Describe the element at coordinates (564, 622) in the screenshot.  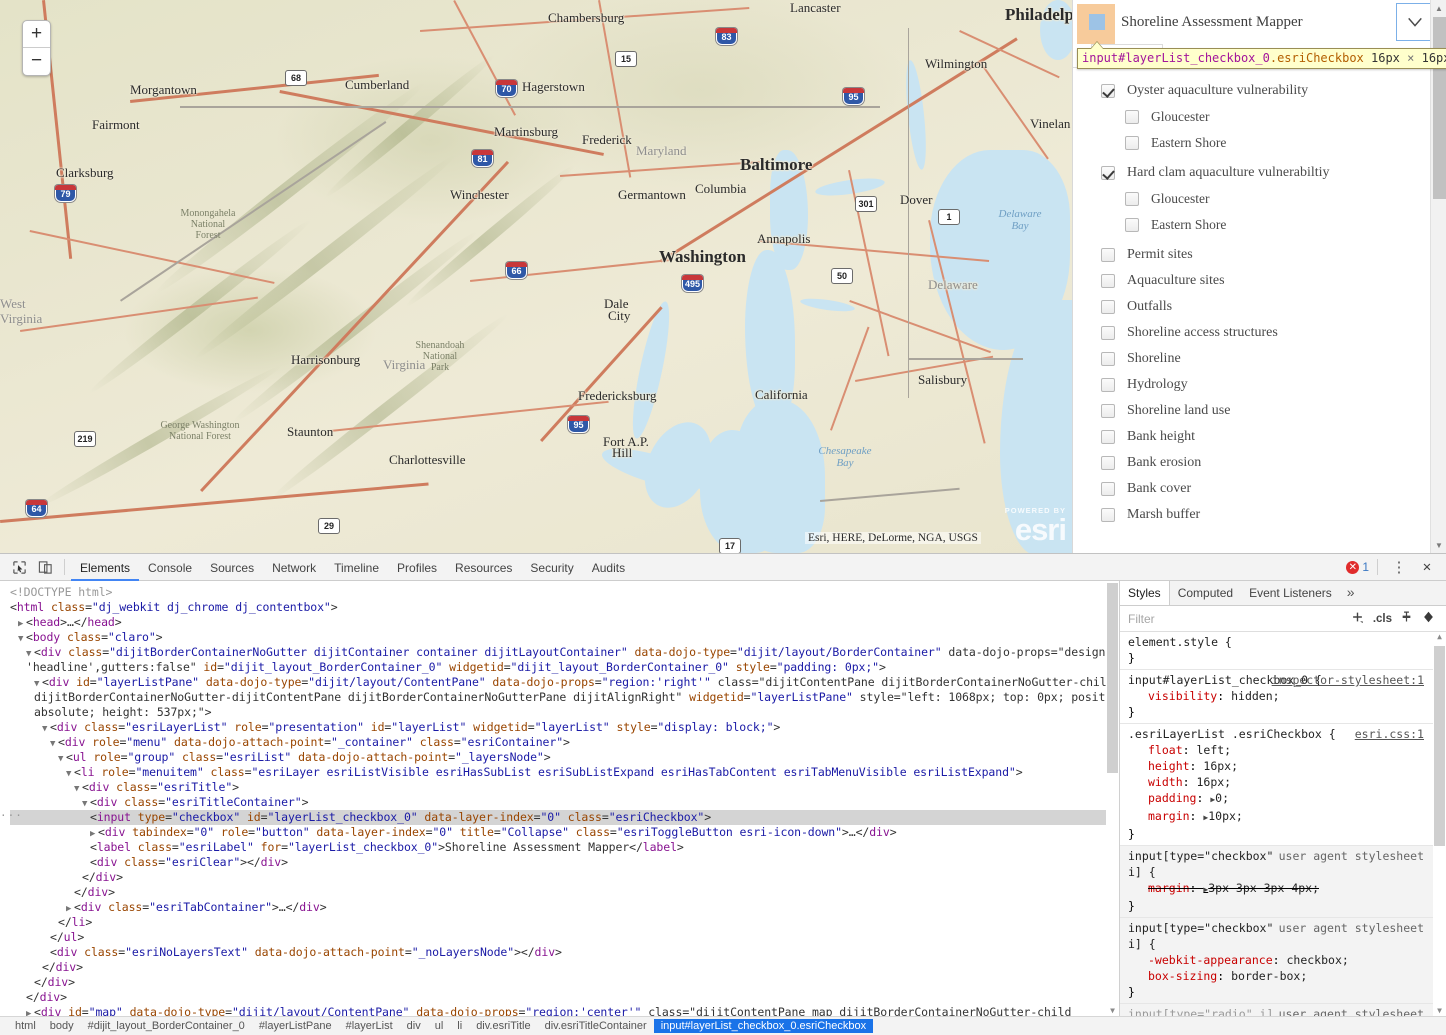
I see `dom-tree-line: ▶ <head>…</head>` at that location.